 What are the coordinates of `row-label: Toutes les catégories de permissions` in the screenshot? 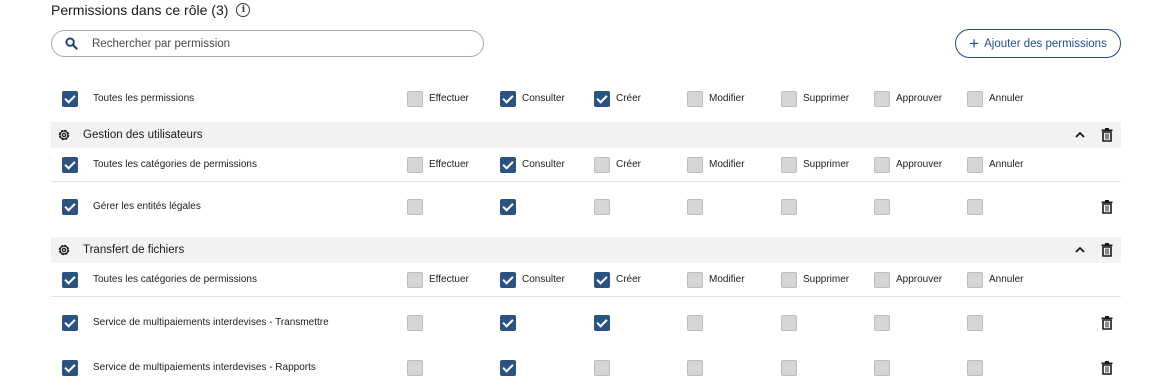 It's located at (175, 279).